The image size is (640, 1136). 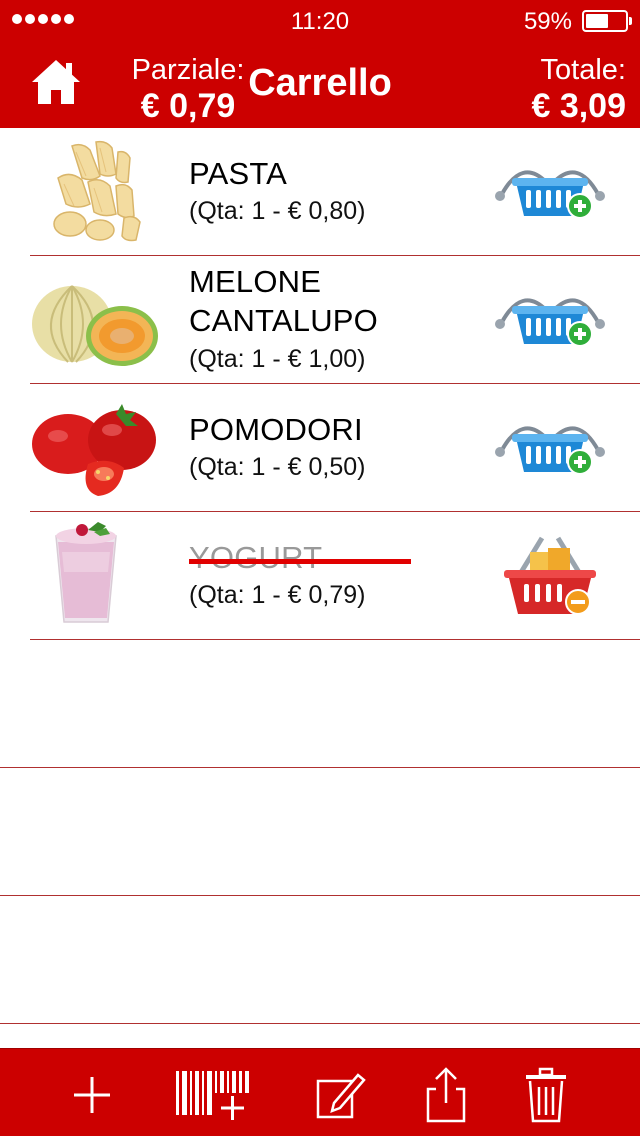 I want to click on item-quantity-price: (Qta: 1 - € 0,50), so click(x=277, y=467).